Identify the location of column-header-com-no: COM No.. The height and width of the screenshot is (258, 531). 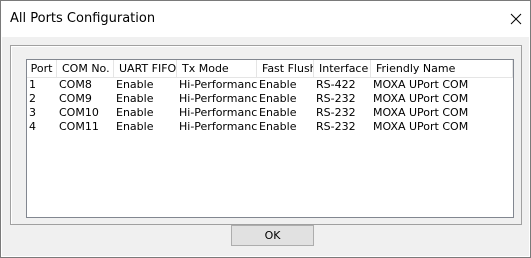
(85, 68).